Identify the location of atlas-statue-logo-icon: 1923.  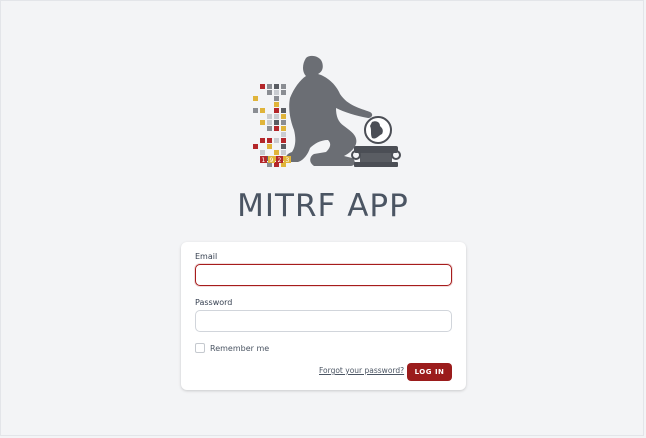
(327, 111).